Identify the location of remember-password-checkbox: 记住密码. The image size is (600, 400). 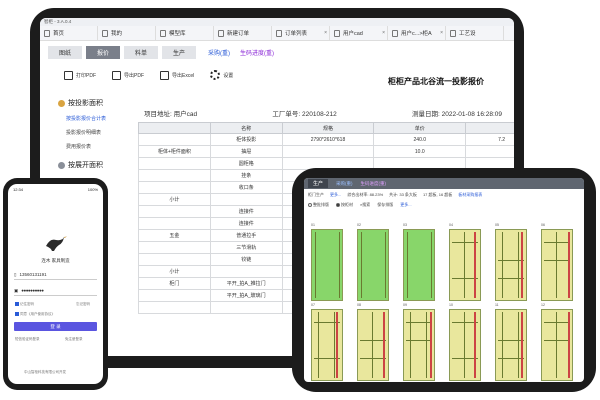
(24, 304).